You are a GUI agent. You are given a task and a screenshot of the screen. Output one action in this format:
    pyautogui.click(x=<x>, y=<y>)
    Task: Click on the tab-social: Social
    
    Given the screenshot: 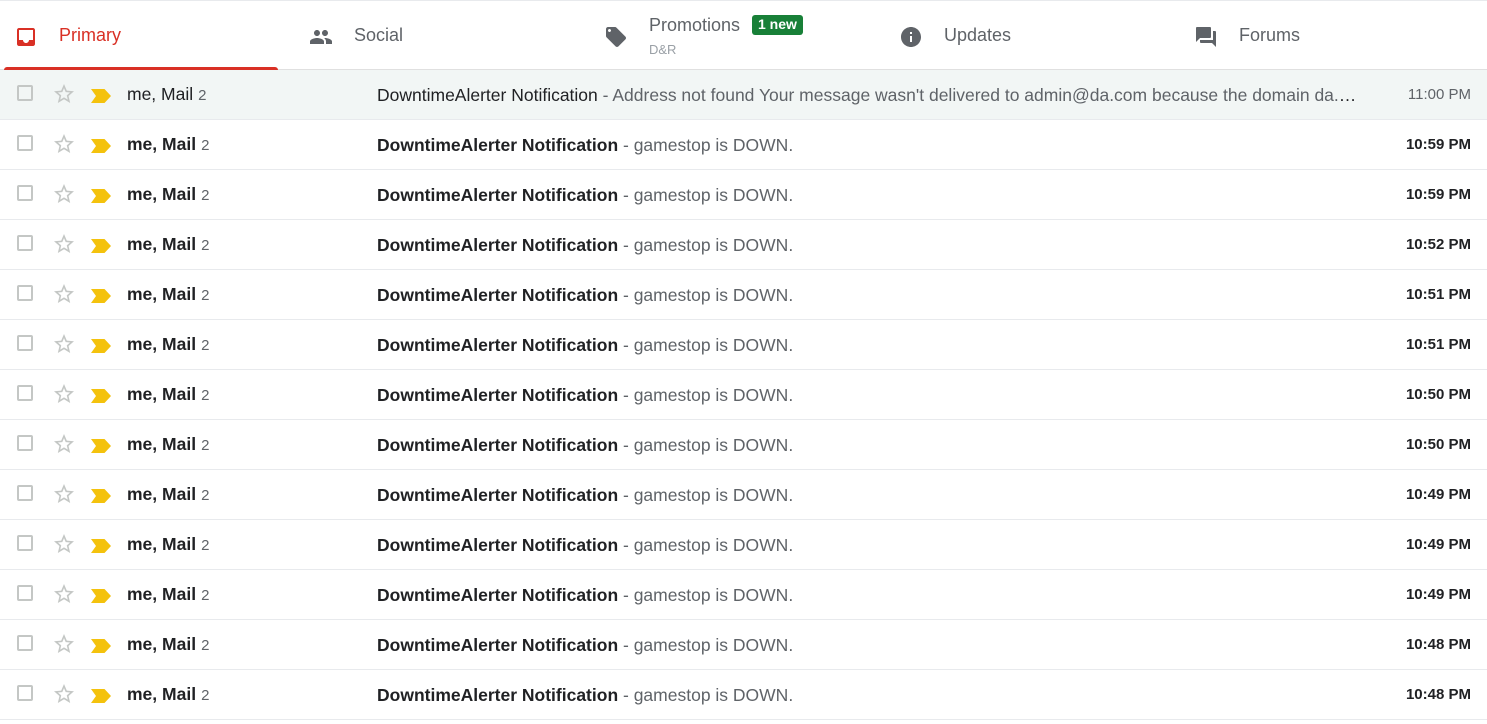 What is the action you would take?
    pyautogui.click(x=444, y=35)
    